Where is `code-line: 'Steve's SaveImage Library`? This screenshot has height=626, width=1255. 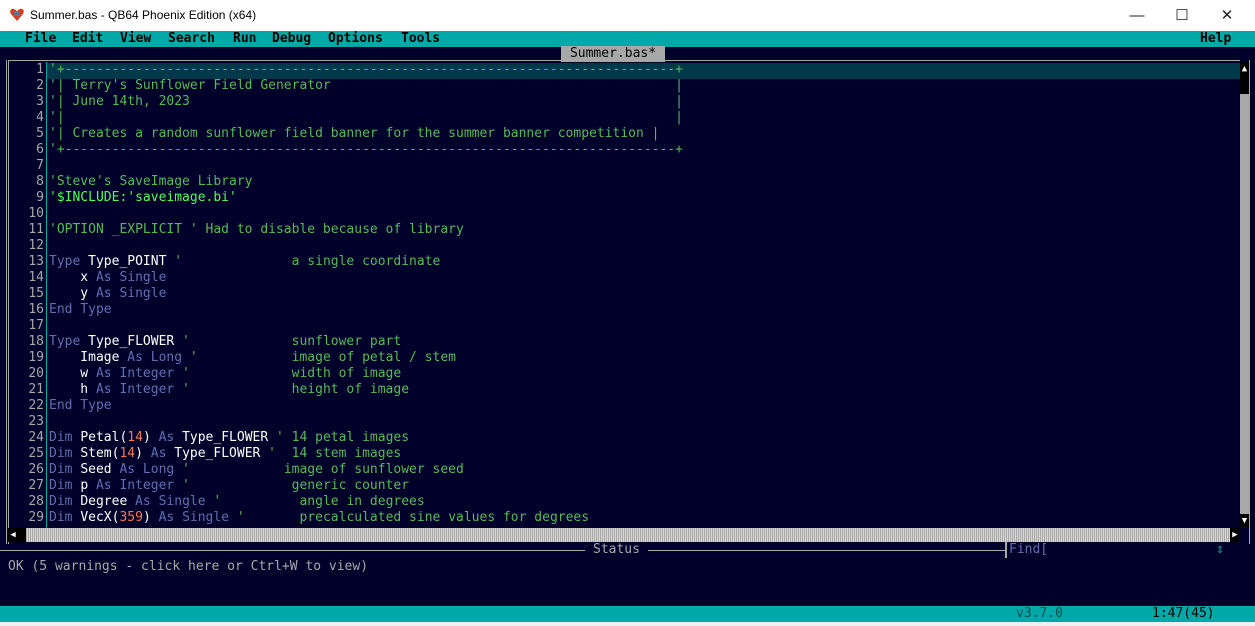 code-line: 'Steve's SaveImage Library is located at coordinates (151, 182).